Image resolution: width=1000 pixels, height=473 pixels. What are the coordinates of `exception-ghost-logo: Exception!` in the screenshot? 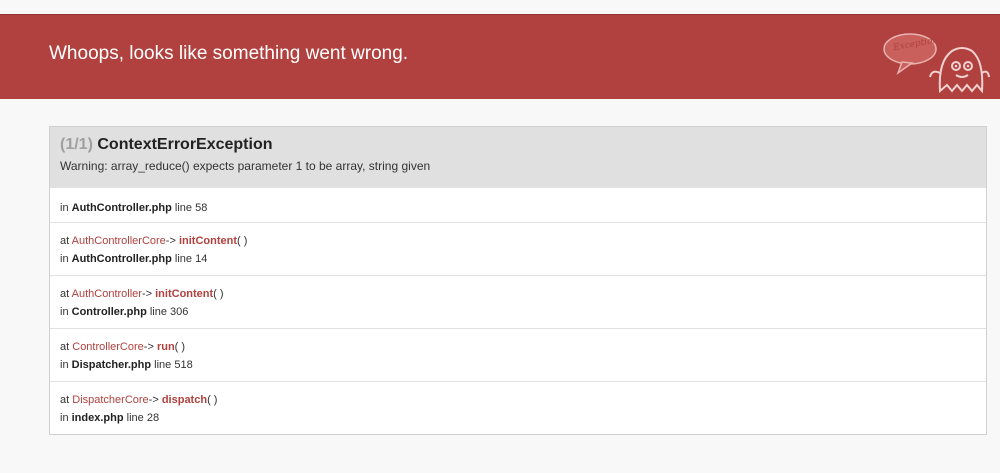 It's located at (935, 59).